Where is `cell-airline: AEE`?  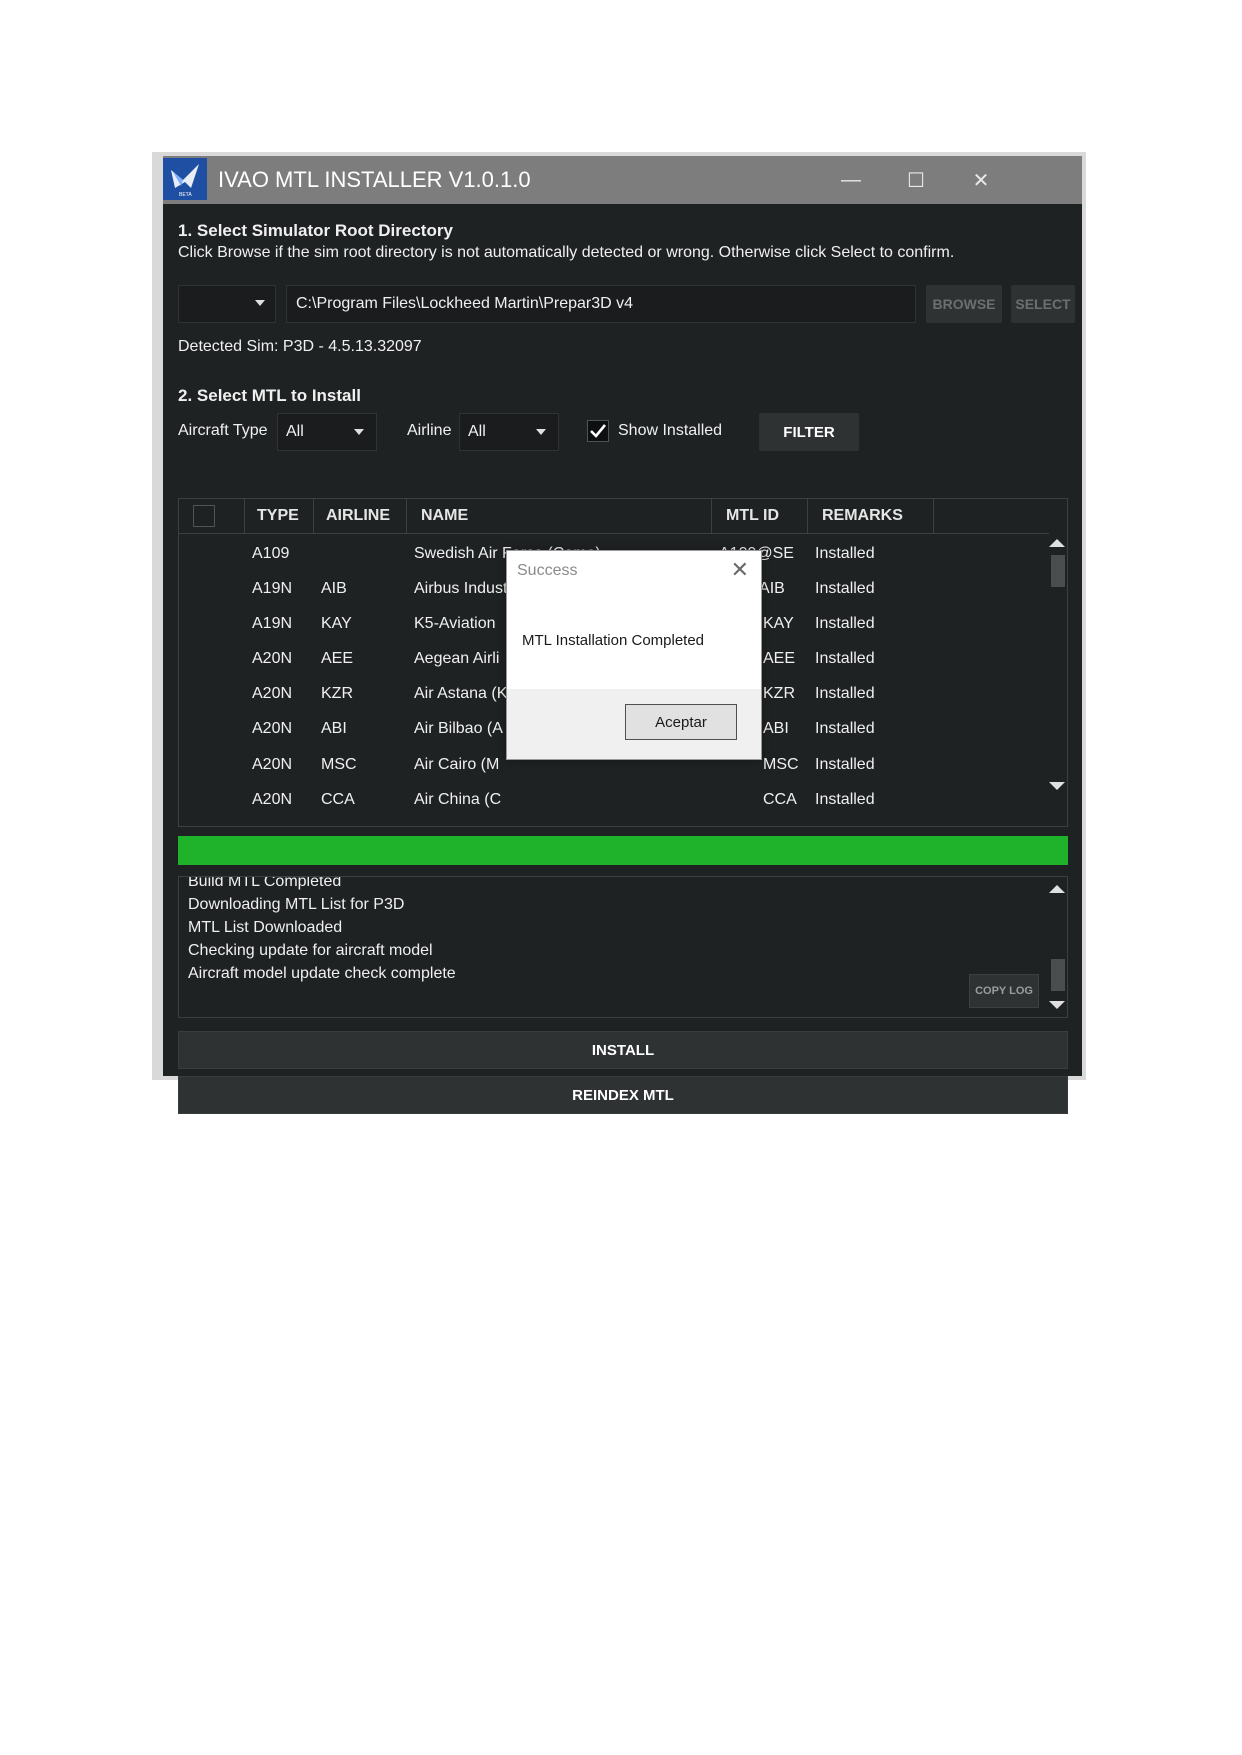
cell-airline: AEE is located at coordinates (337, 658).